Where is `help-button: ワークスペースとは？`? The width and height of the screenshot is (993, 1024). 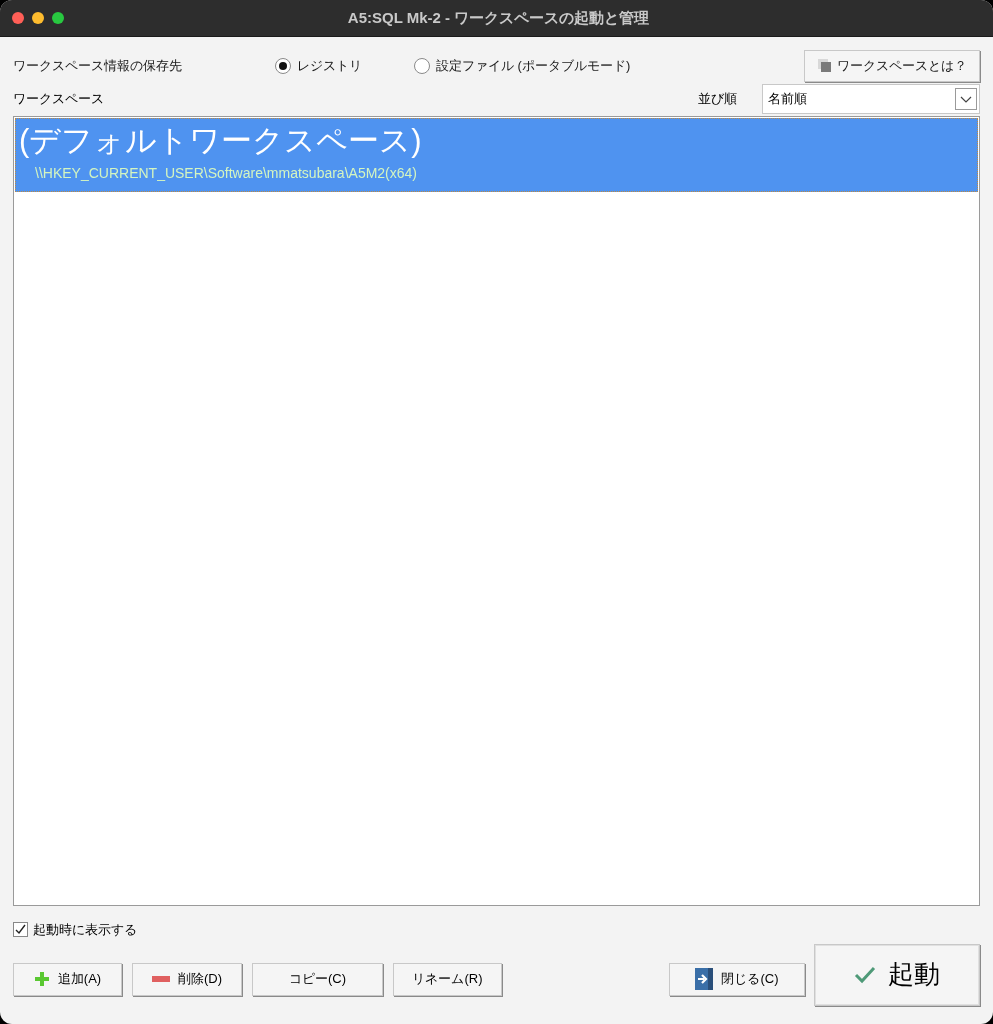
help-button: ワークスペースとは？ is located at coordinates (892, 66).